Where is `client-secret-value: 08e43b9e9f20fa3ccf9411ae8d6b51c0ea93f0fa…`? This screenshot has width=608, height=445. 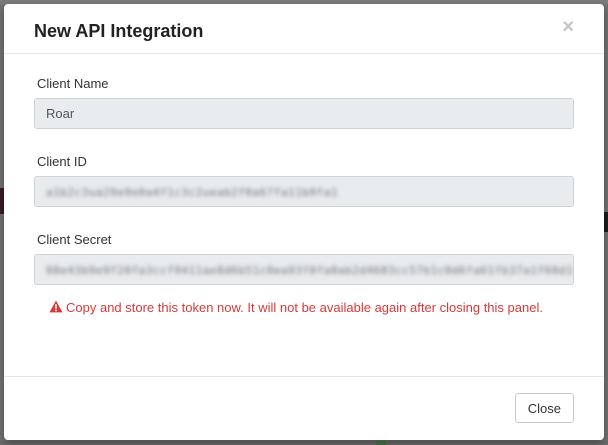 client-secret-value: 08e43b9e9f20fa3ccf9411ae8d6b51c0ea93f0fa… is located at coordinates (310, 270).